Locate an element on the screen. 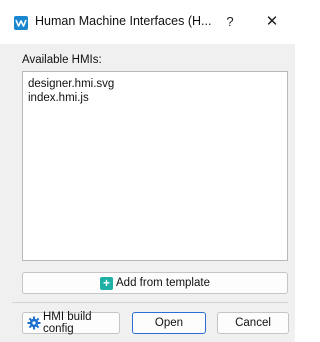 The height and width of the screenshot is (342, 320). close-button: ✕ is located at coordinates (272, 22).